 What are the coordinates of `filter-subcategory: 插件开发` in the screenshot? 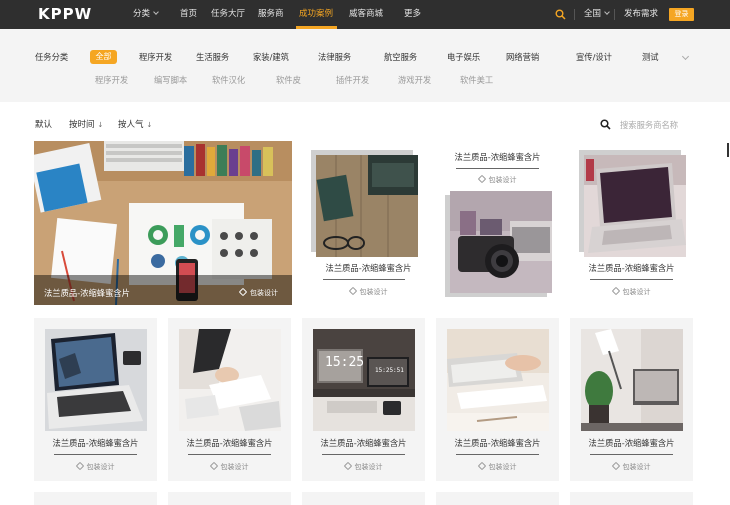 It's located at (352, 80).